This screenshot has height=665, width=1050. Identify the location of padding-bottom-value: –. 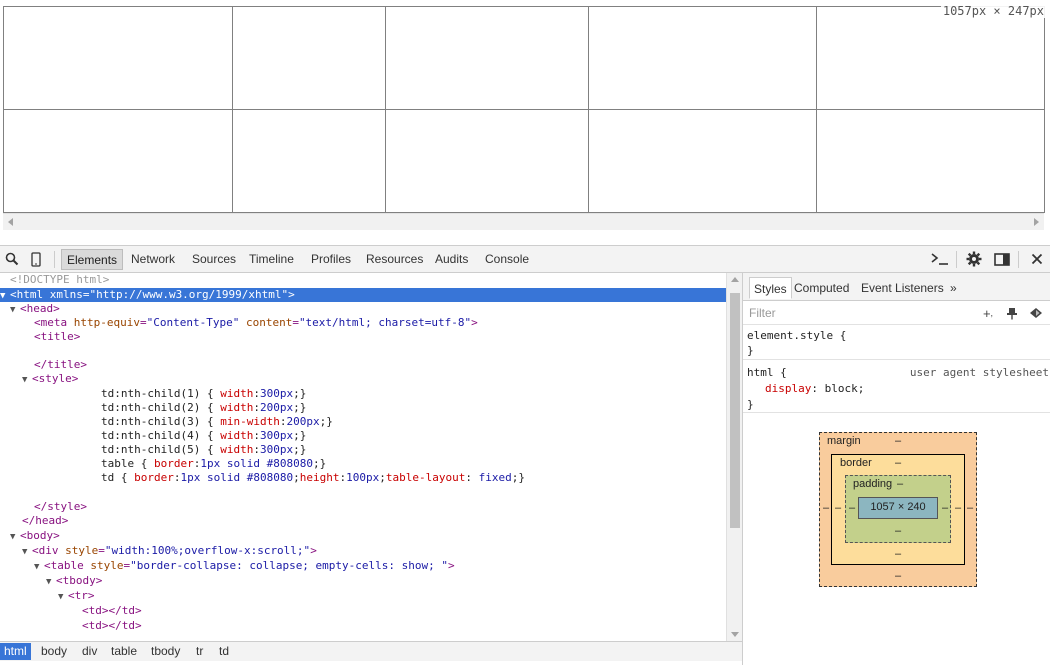
(898, 531).